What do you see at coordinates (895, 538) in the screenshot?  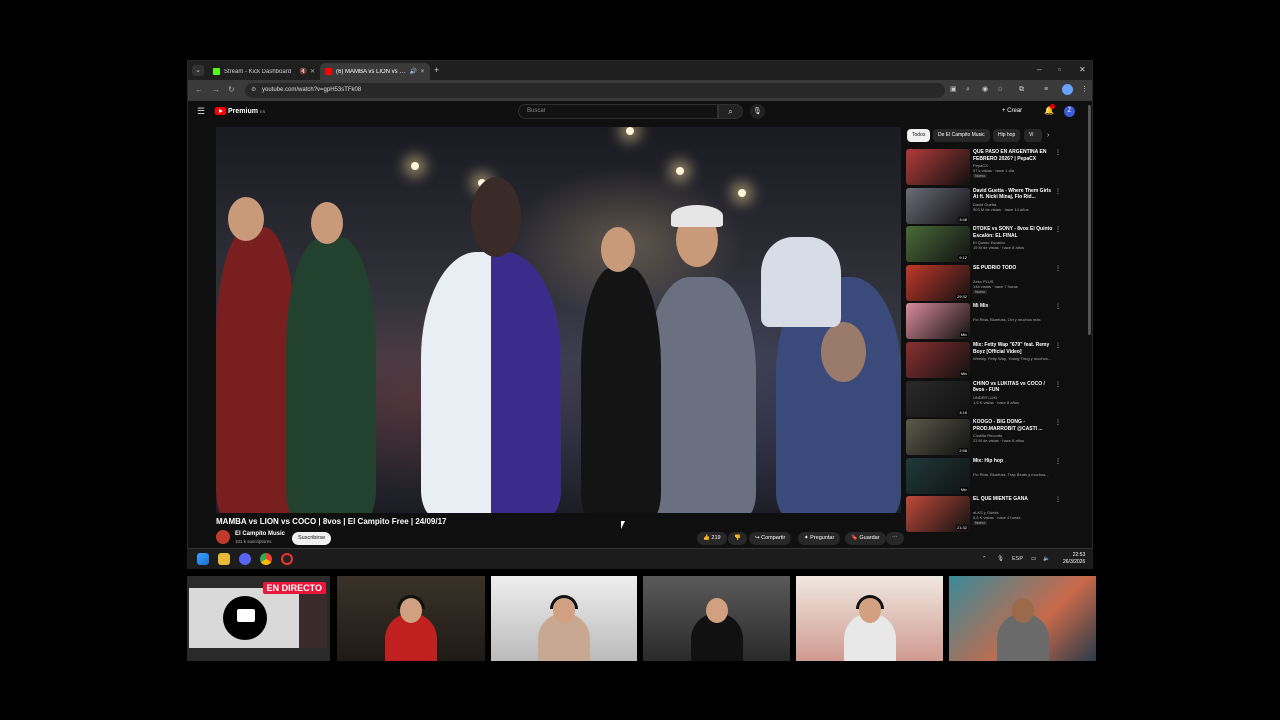 I see `more-actions-button: ⋯` at bounding box center [895, 538].